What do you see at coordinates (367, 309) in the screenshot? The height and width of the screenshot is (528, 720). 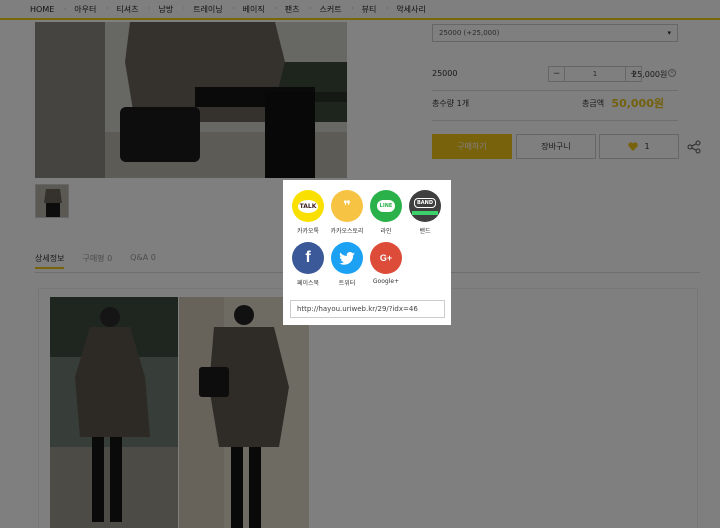 I see `share-url-field: http://hayou.uriweb.kr/29/?idx=46` at bounding box center [367, 309].